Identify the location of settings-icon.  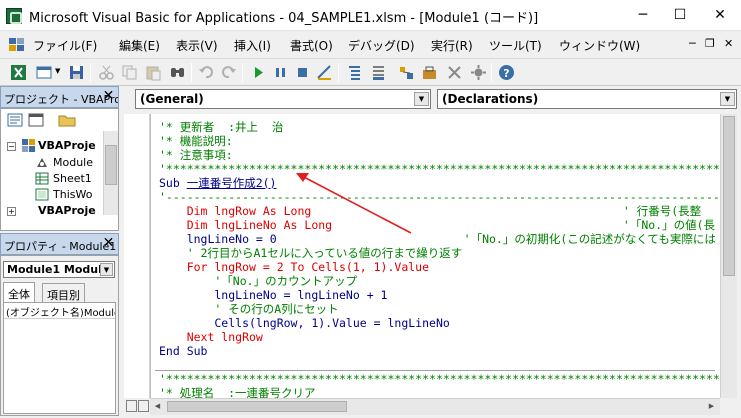
(478, 72).